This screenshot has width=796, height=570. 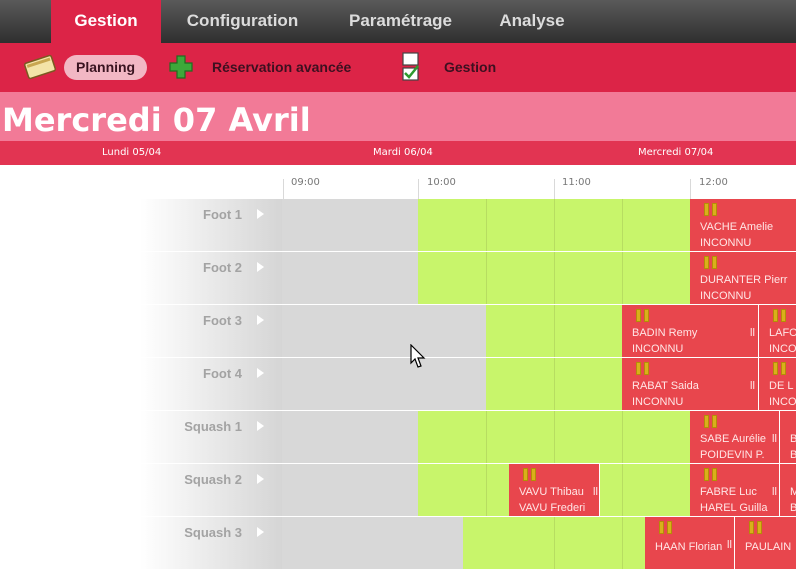 What do you see at coordinates (398, 67) in the screenshot?
I see `sub-nav: Planning Réservation avancée Gestion` at bounding box center [398, 67].